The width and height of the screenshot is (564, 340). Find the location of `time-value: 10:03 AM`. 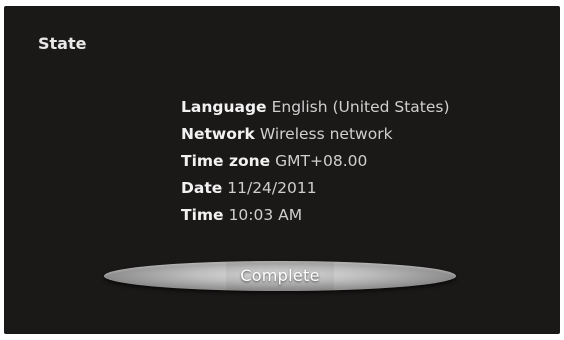

time-value: 10:03 AM is located at coordinates (265, 215).